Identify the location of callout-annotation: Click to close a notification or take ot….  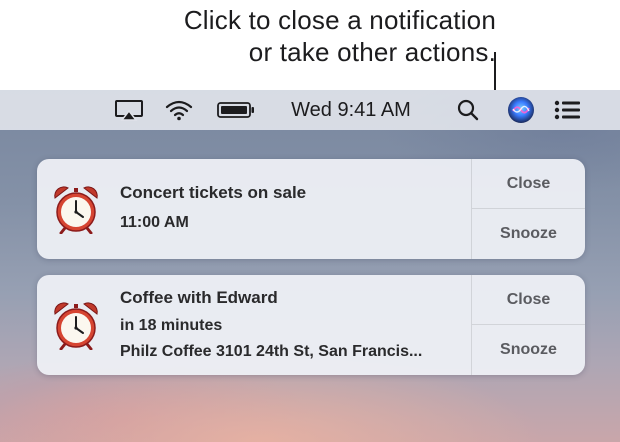
(248, 36).